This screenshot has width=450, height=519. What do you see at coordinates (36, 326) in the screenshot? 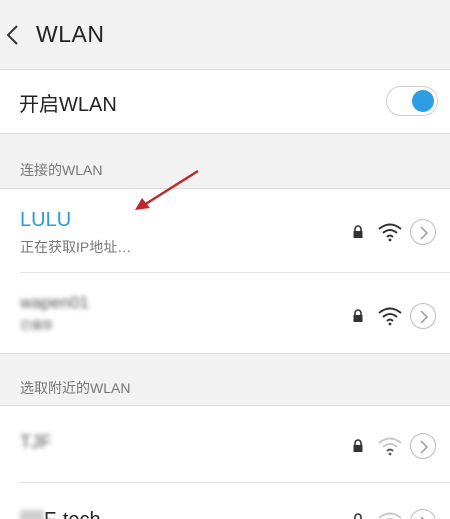
I see `network-status: 已保存` at bounding box center [36, 326].